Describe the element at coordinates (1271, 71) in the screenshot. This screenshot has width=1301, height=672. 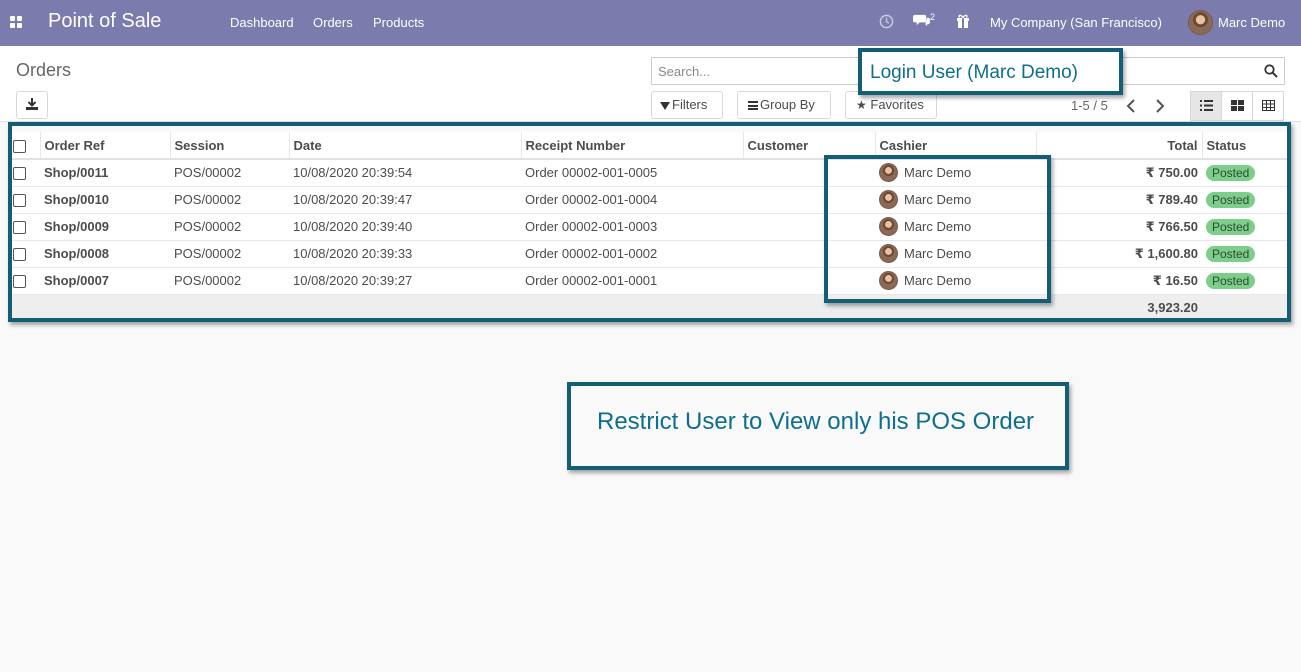
I see `search-icon` at that location.